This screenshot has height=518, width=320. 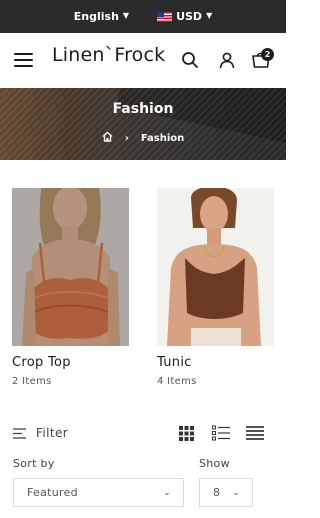 I want to click on category-image-crop-top, so click(x=70, y=267).